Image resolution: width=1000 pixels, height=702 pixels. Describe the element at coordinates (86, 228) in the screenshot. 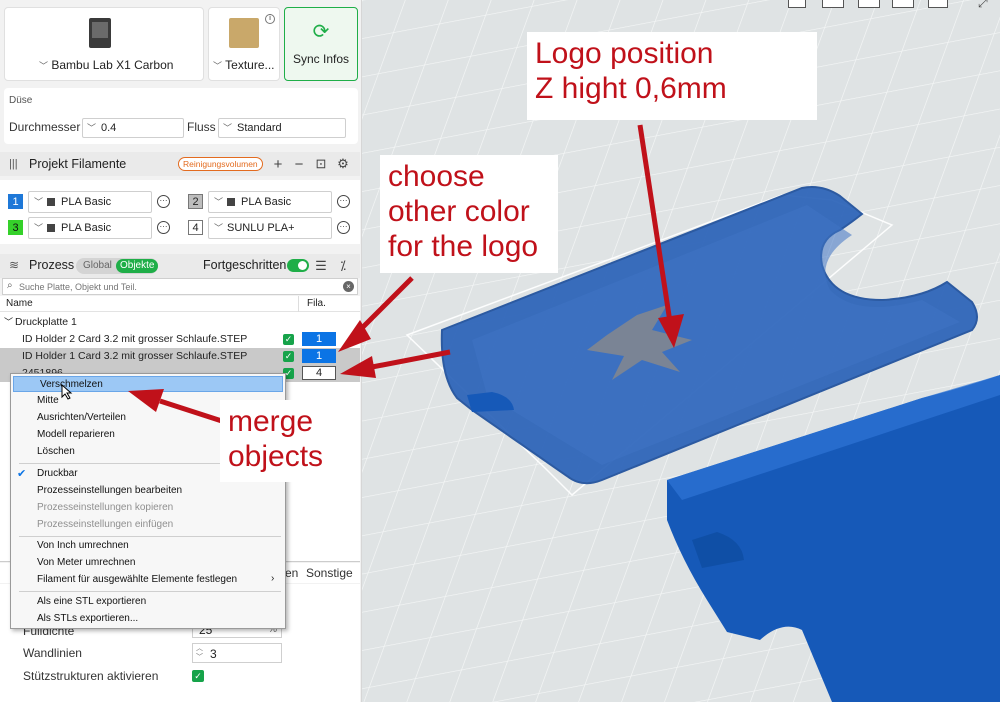

I see `filament-name-3: PLA Basic` at that location.